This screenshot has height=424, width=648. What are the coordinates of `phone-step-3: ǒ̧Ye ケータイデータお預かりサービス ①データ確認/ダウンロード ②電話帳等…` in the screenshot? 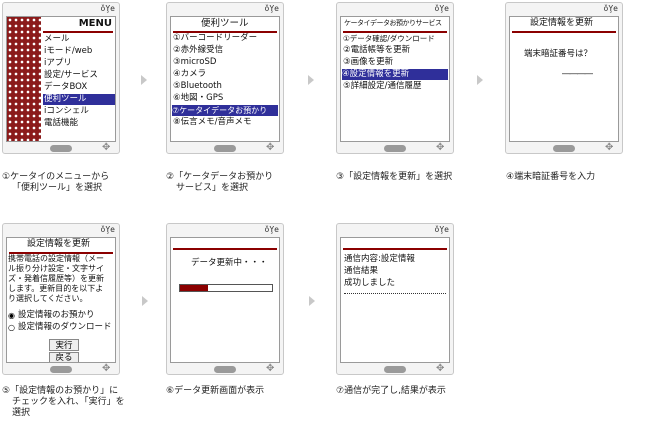 It's located at (395, 78).